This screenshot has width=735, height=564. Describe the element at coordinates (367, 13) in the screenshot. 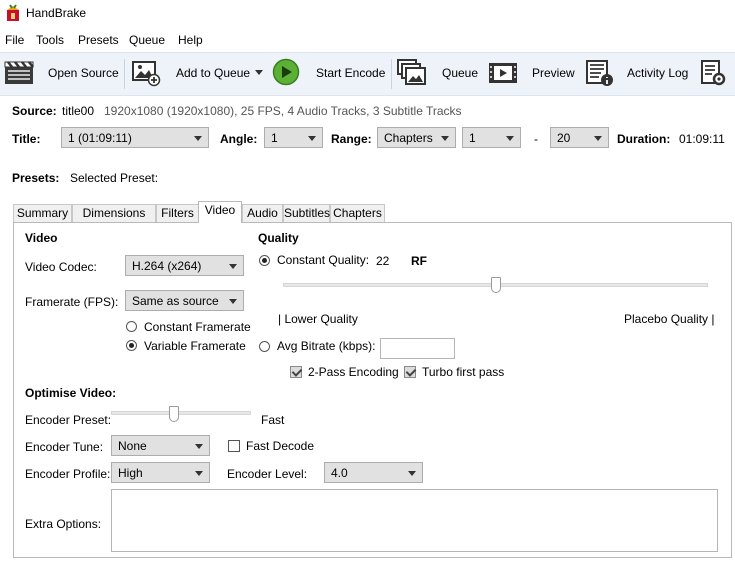

I see `title-bar: HandBrake` at that location.